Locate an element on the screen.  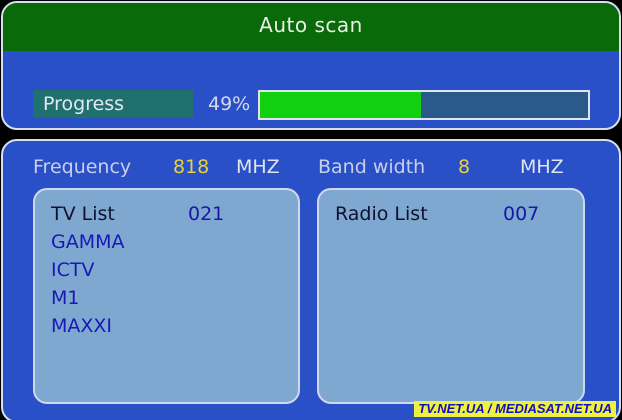
radio-list-count: 007 is located at coordinates (521, 214).